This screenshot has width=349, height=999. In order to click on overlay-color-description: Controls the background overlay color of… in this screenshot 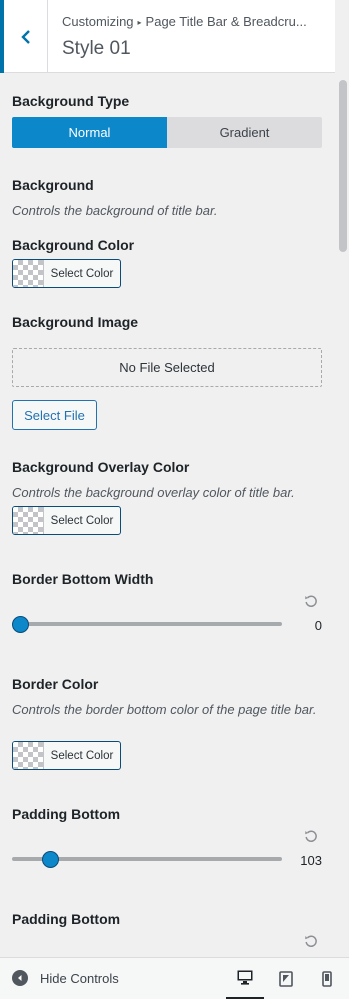, I will do `click(153, 492)`.